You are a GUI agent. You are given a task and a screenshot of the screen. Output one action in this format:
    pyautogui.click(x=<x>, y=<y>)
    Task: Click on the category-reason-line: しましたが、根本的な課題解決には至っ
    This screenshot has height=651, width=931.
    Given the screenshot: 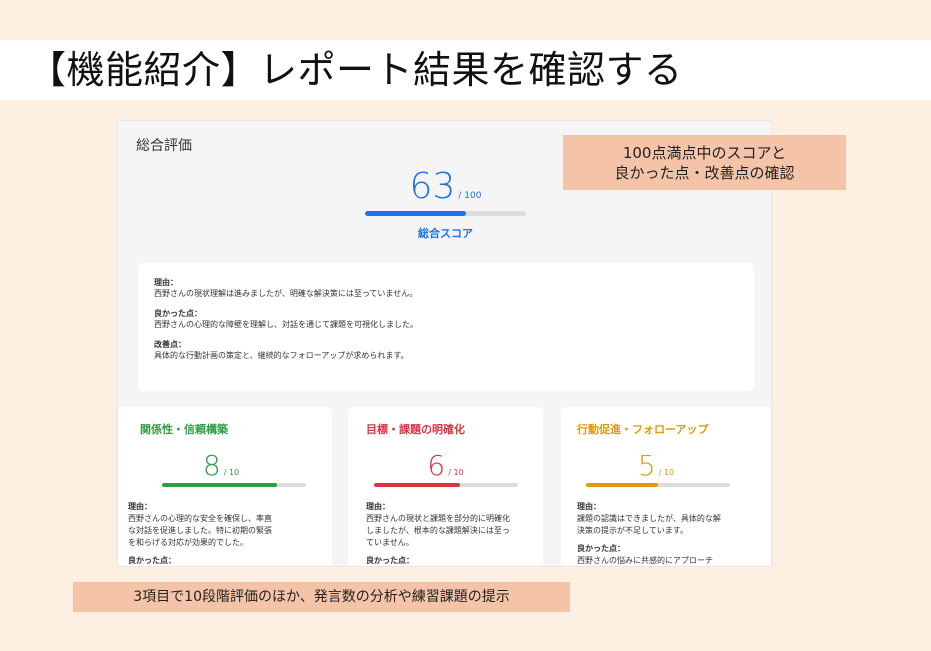 What is the action you would take?
    pyautogui.click(x=438, y=530)
    